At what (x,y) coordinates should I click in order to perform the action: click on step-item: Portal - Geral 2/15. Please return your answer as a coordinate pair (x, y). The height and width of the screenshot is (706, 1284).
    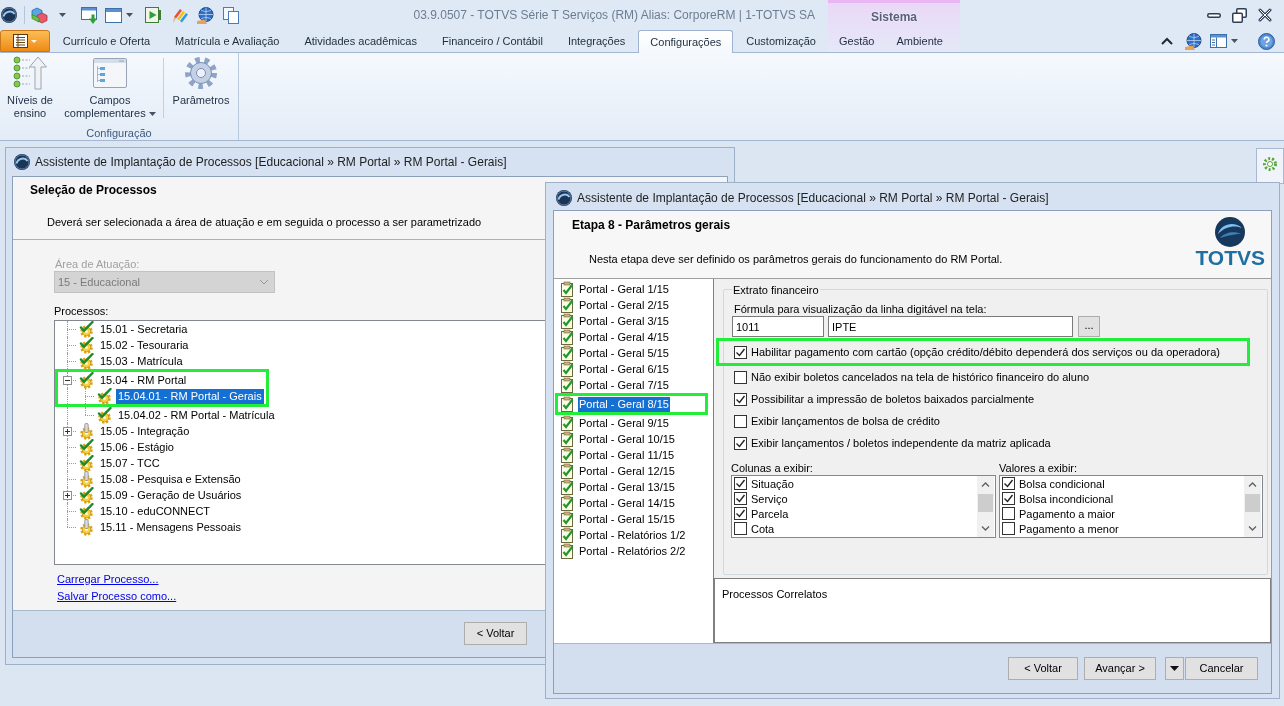
    Looking at the image, I should click on (624, 305).